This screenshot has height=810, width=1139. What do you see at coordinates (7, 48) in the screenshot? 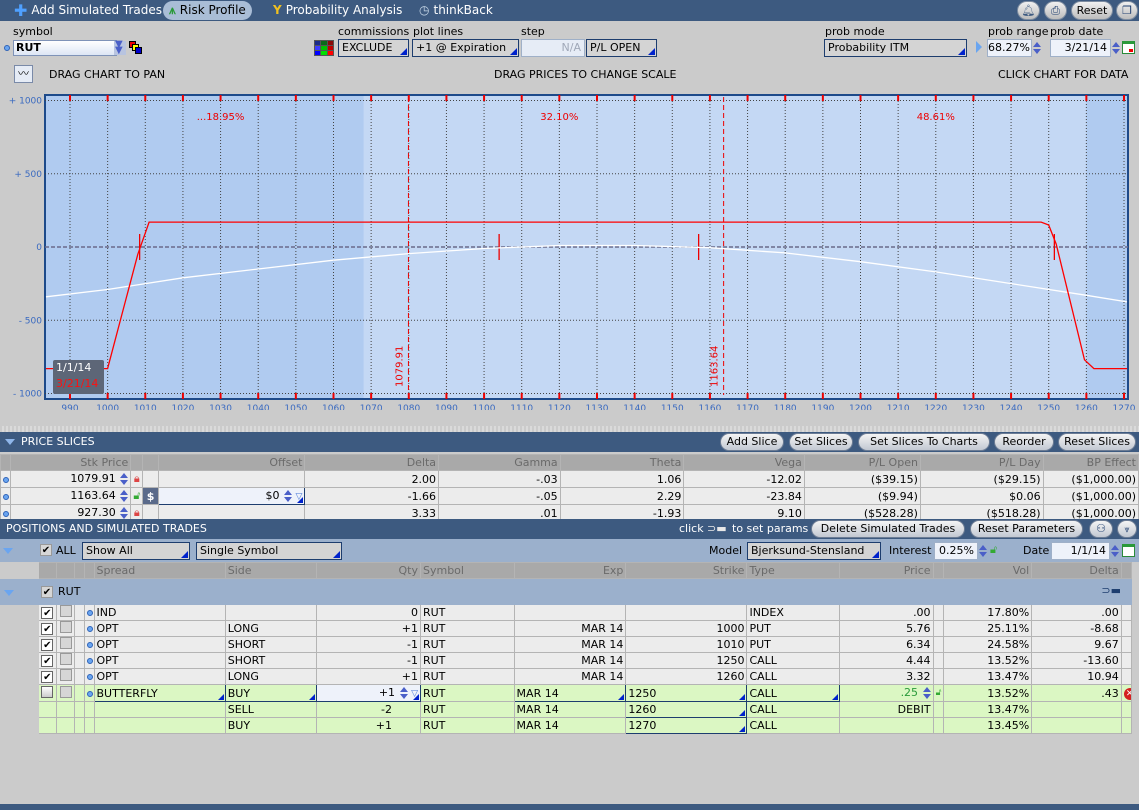
I see `symbol-link-dot` at bounding box center [7, 48].